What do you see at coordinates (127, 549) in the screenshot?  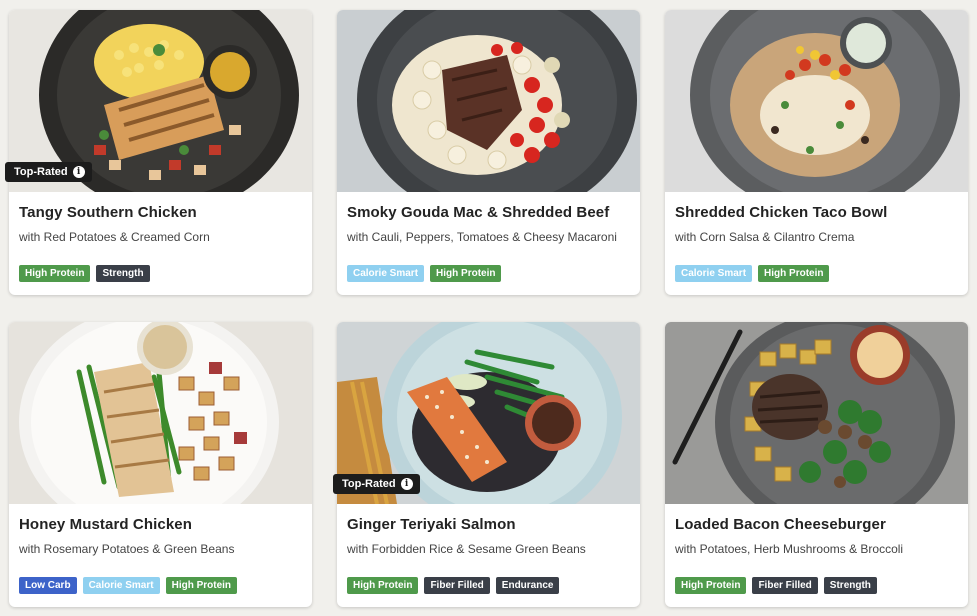 I see `meal-subtitle: with Rosemary Potatoes & Green Beans` at bounding box center [127, 549].